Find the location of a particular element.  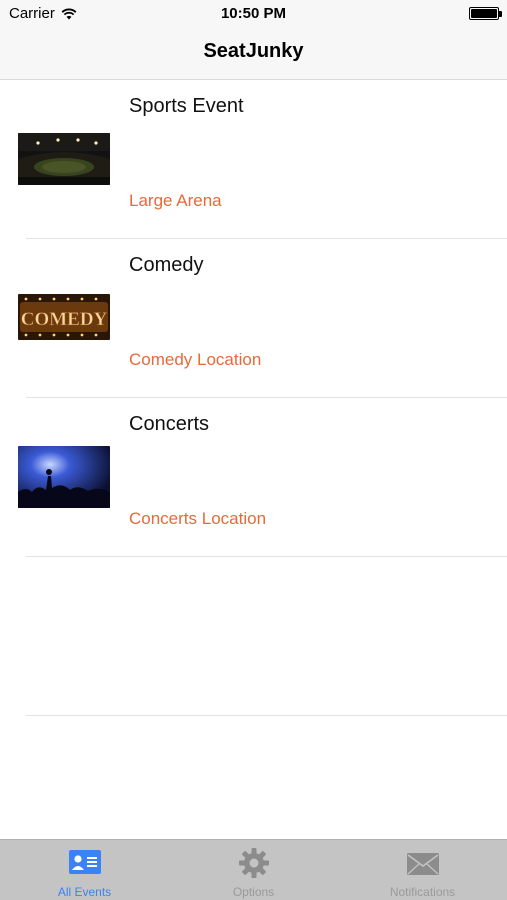

event-location: Comedy Location is located at coordinates (195, 359).